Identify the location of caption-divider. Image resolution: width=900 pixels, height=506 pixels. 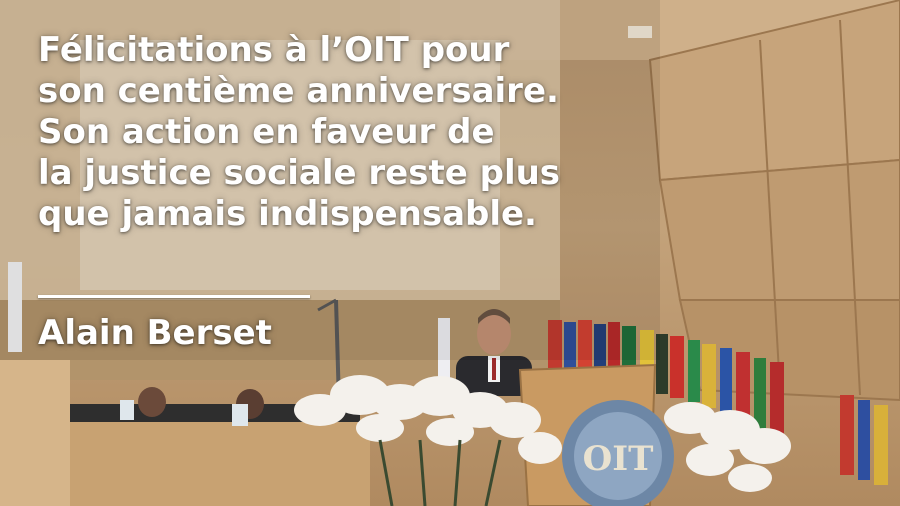
(174, 296).